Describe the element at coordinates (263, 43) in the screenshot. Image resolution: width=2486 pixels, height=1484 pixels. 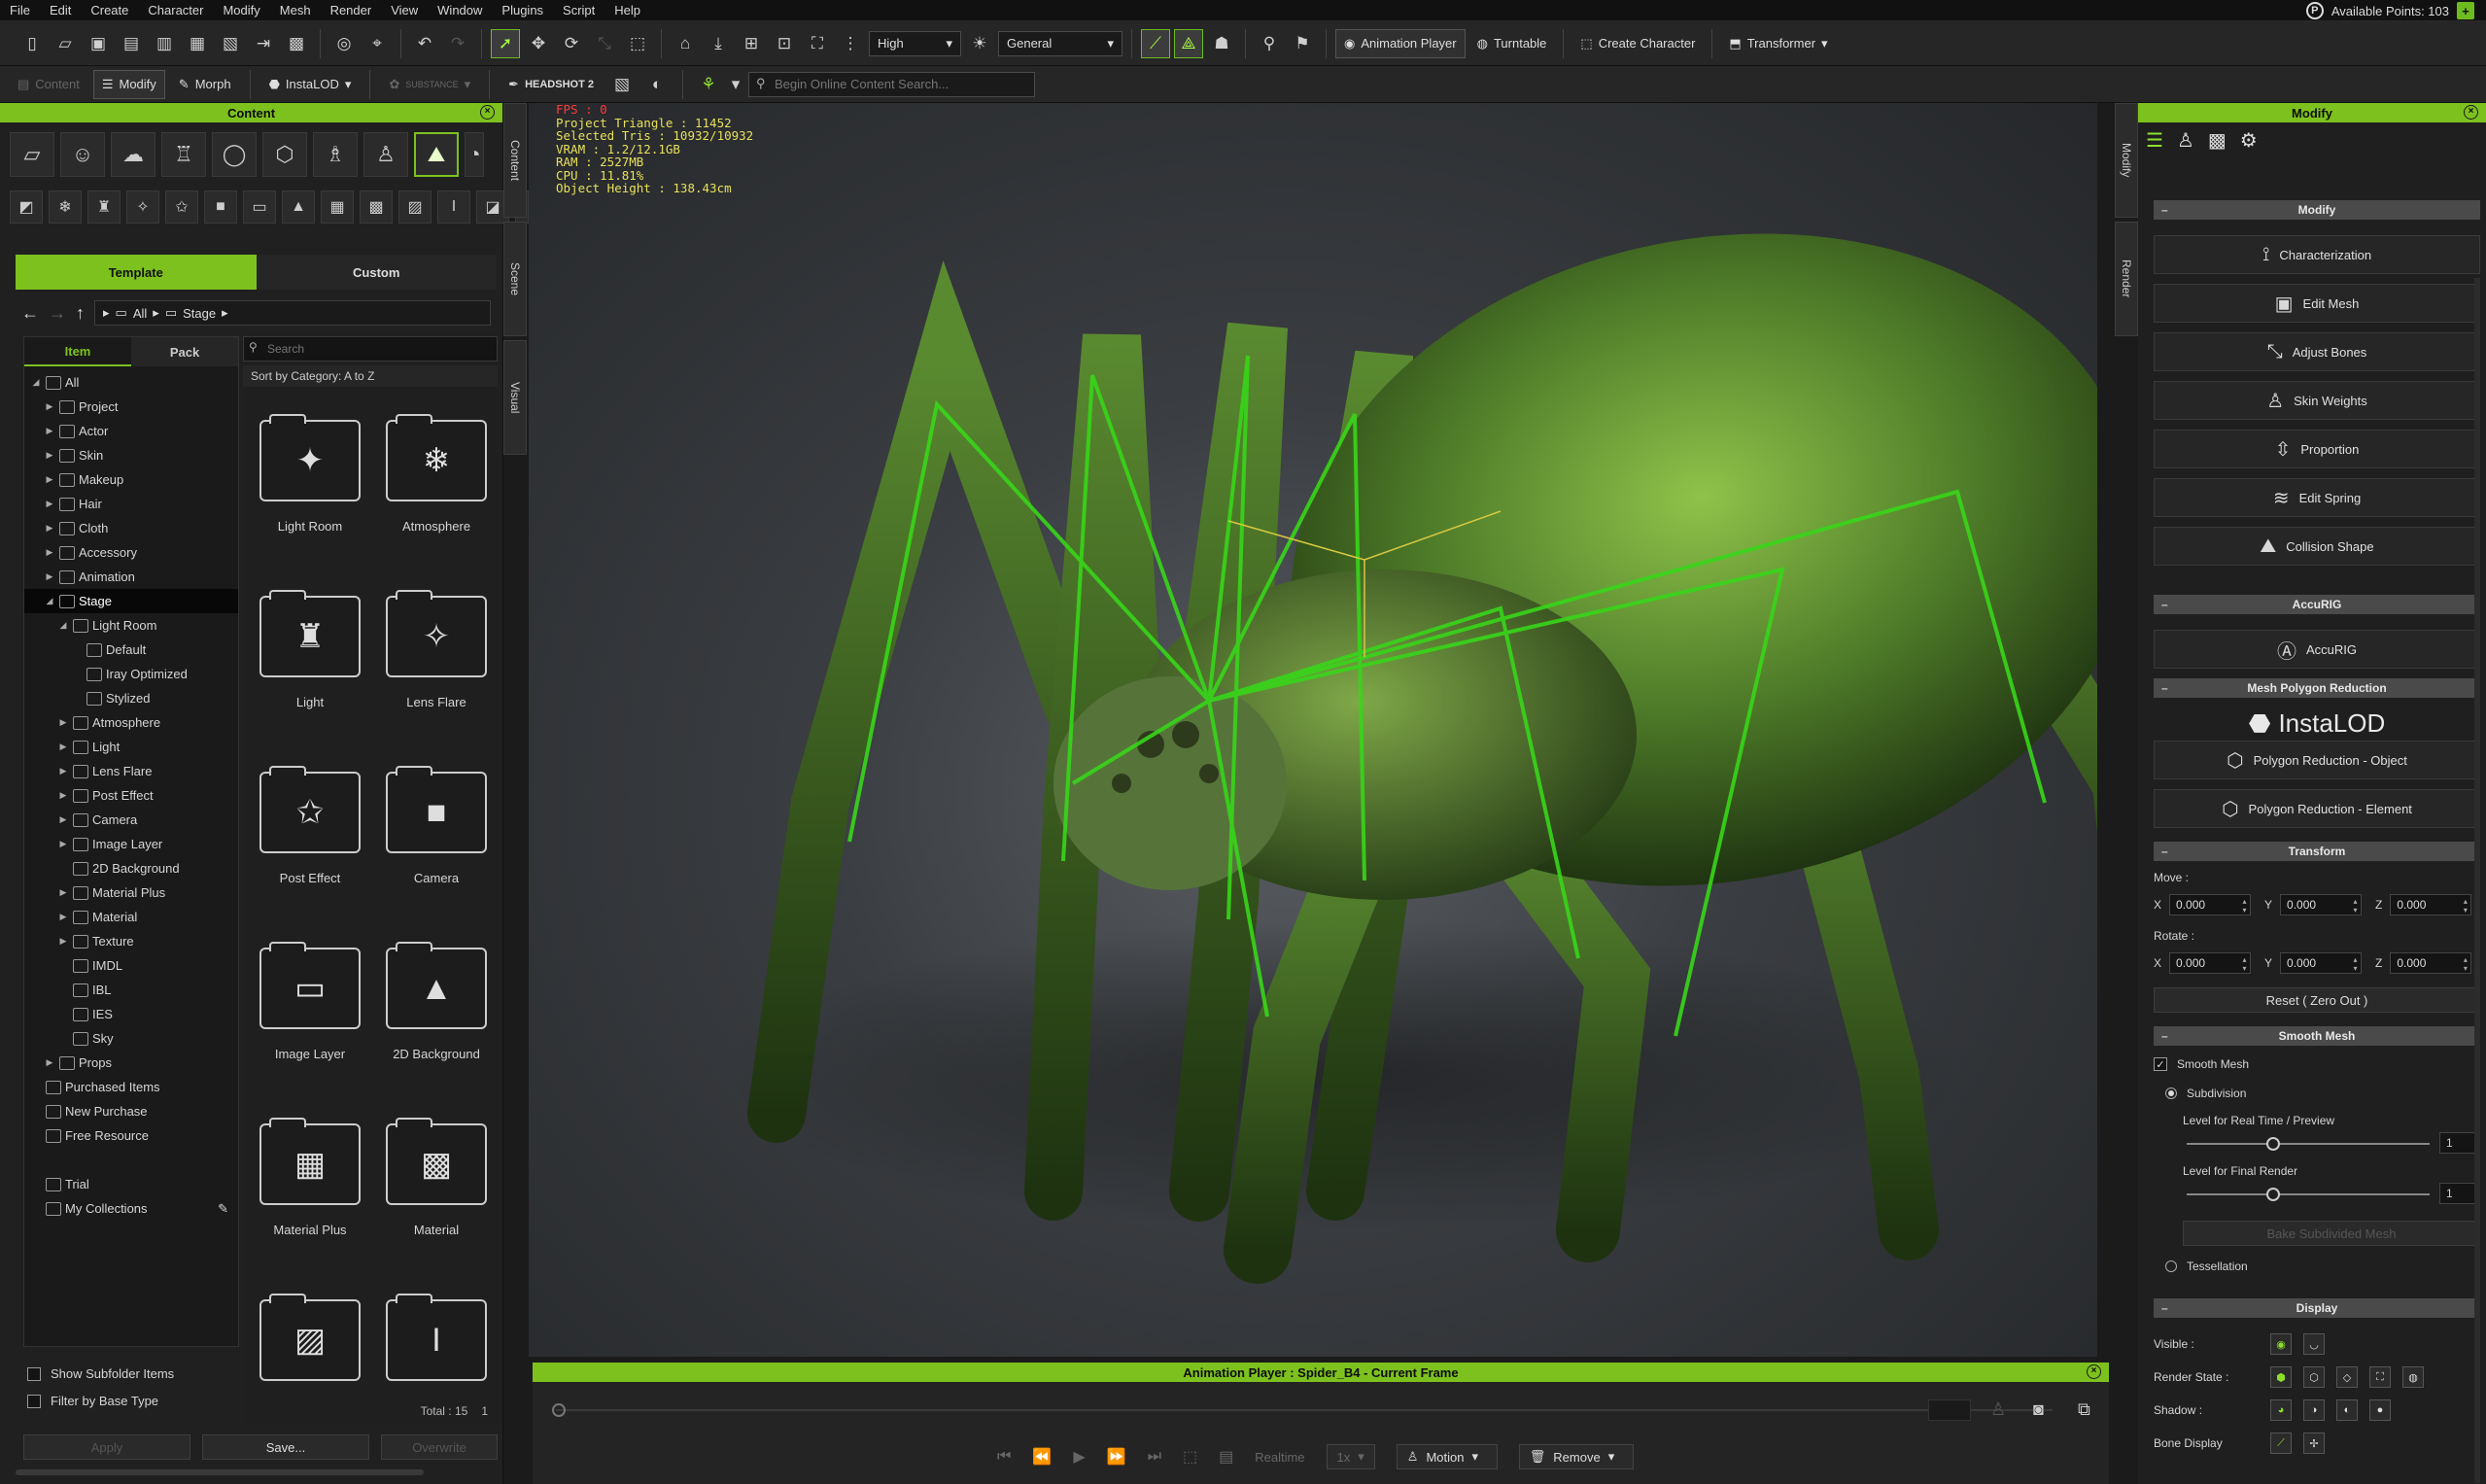
I see `import-file-icon: ⇥` at that location.